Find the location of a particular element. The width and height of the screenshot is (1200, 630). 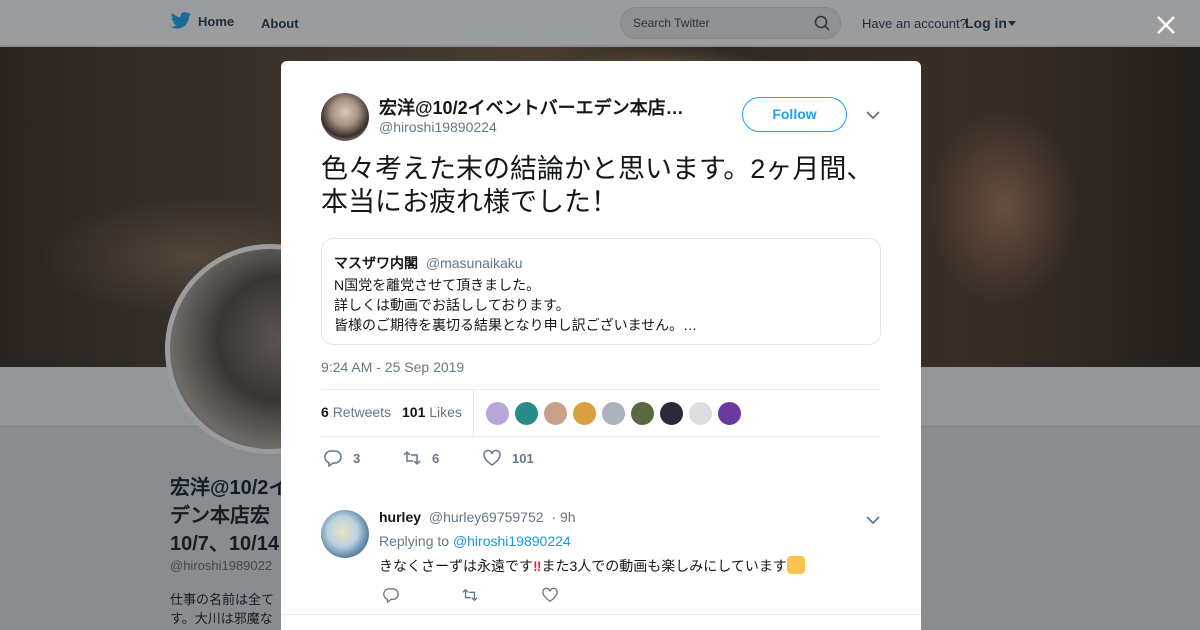

reply-count: 3 is located at coordinates (357, 458).